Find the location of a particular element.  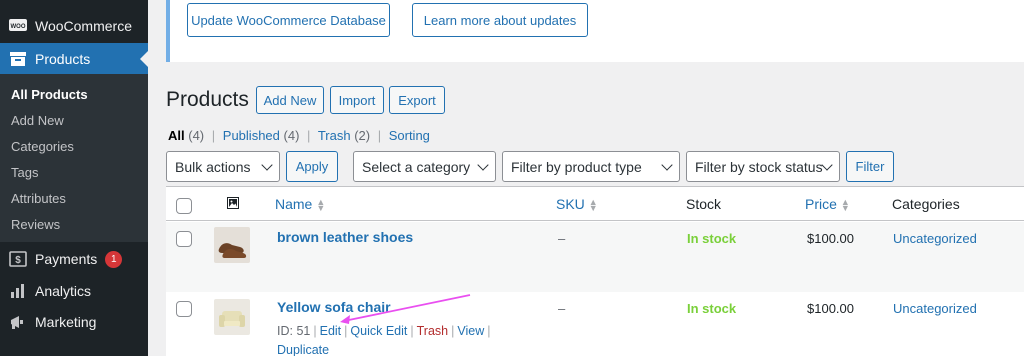

column-price: Price ▲ ▼ is located at coordinates (827, 205).